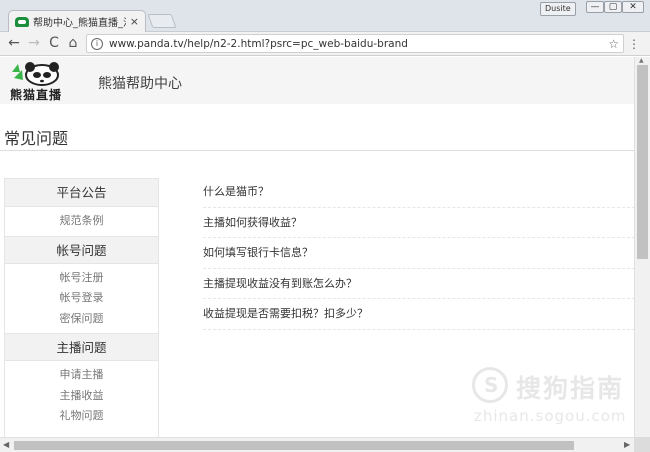  Describe the element at coordinates (595, 7) in the screenshot. I see `minimize-button: —` at that location.